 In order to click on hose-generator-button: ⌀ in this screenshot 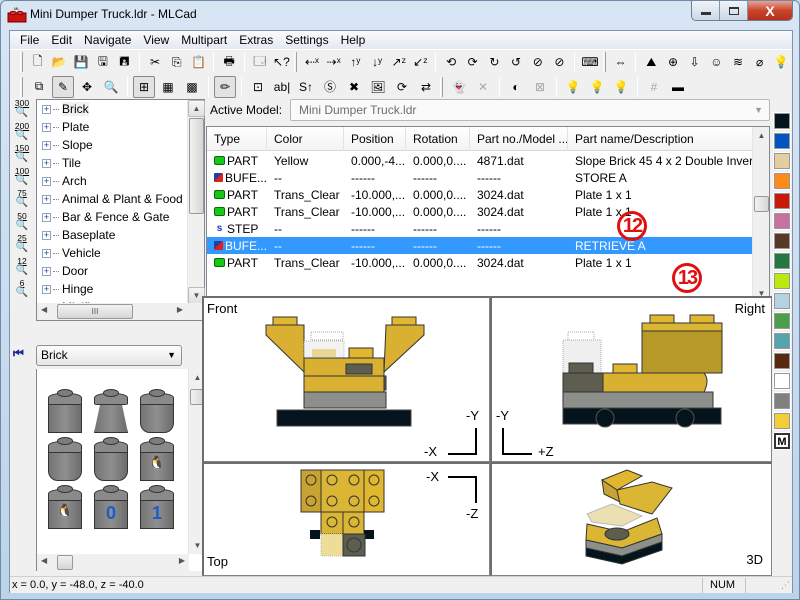, I will do `click(760, 62)`.